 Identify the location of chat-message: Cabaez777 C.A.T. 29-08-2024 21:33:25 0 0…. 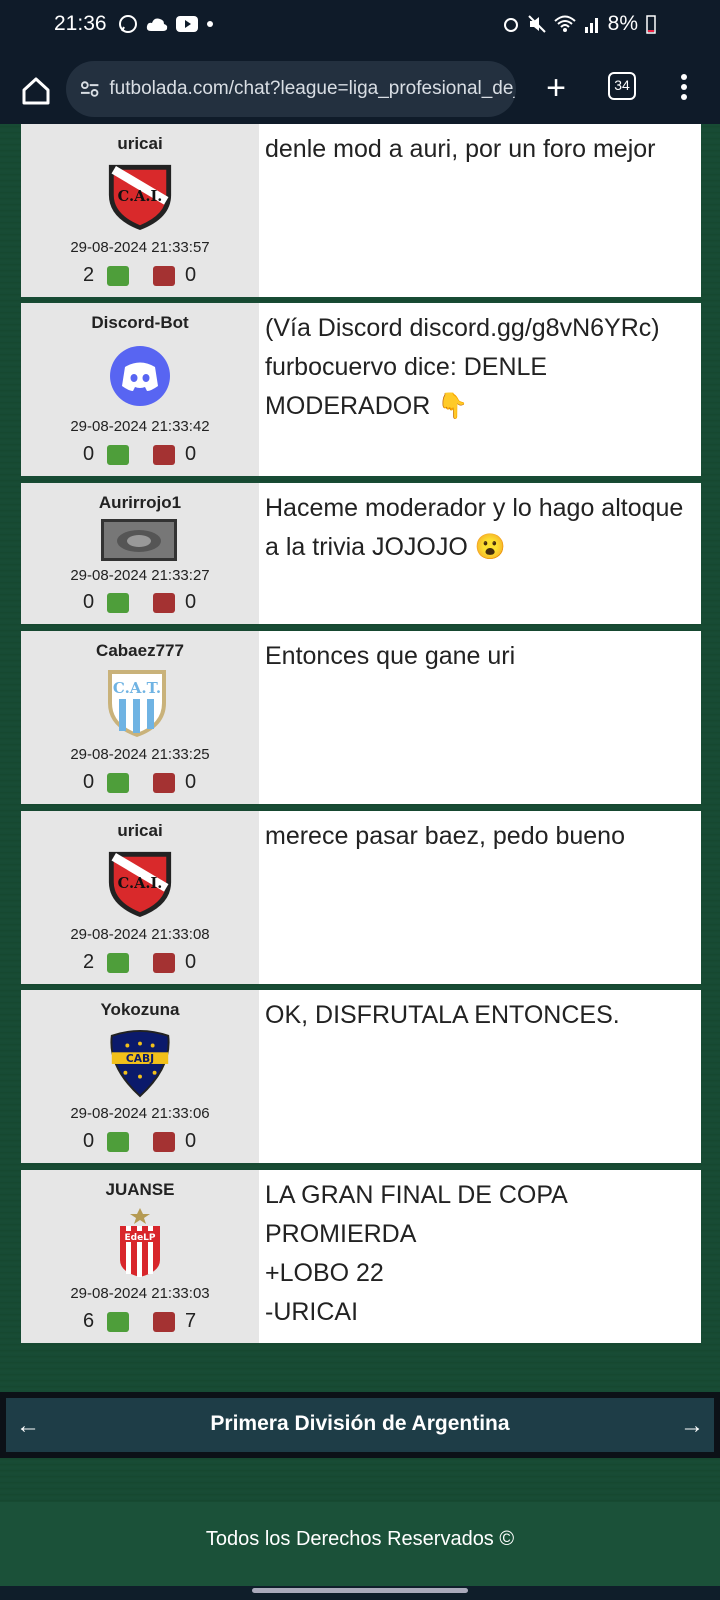
(361, 717).